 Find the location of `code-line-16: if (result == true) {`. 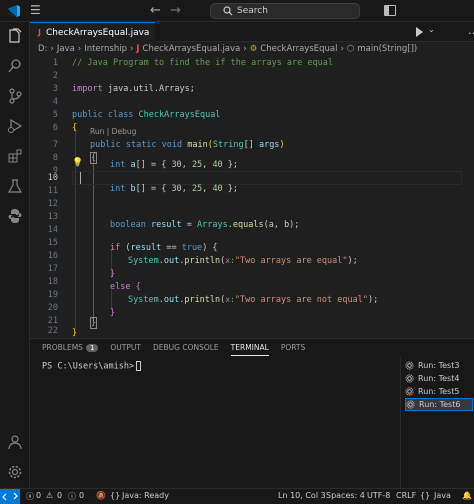

code-line-16: if (result == true) { is located at coordinates (164, 248).